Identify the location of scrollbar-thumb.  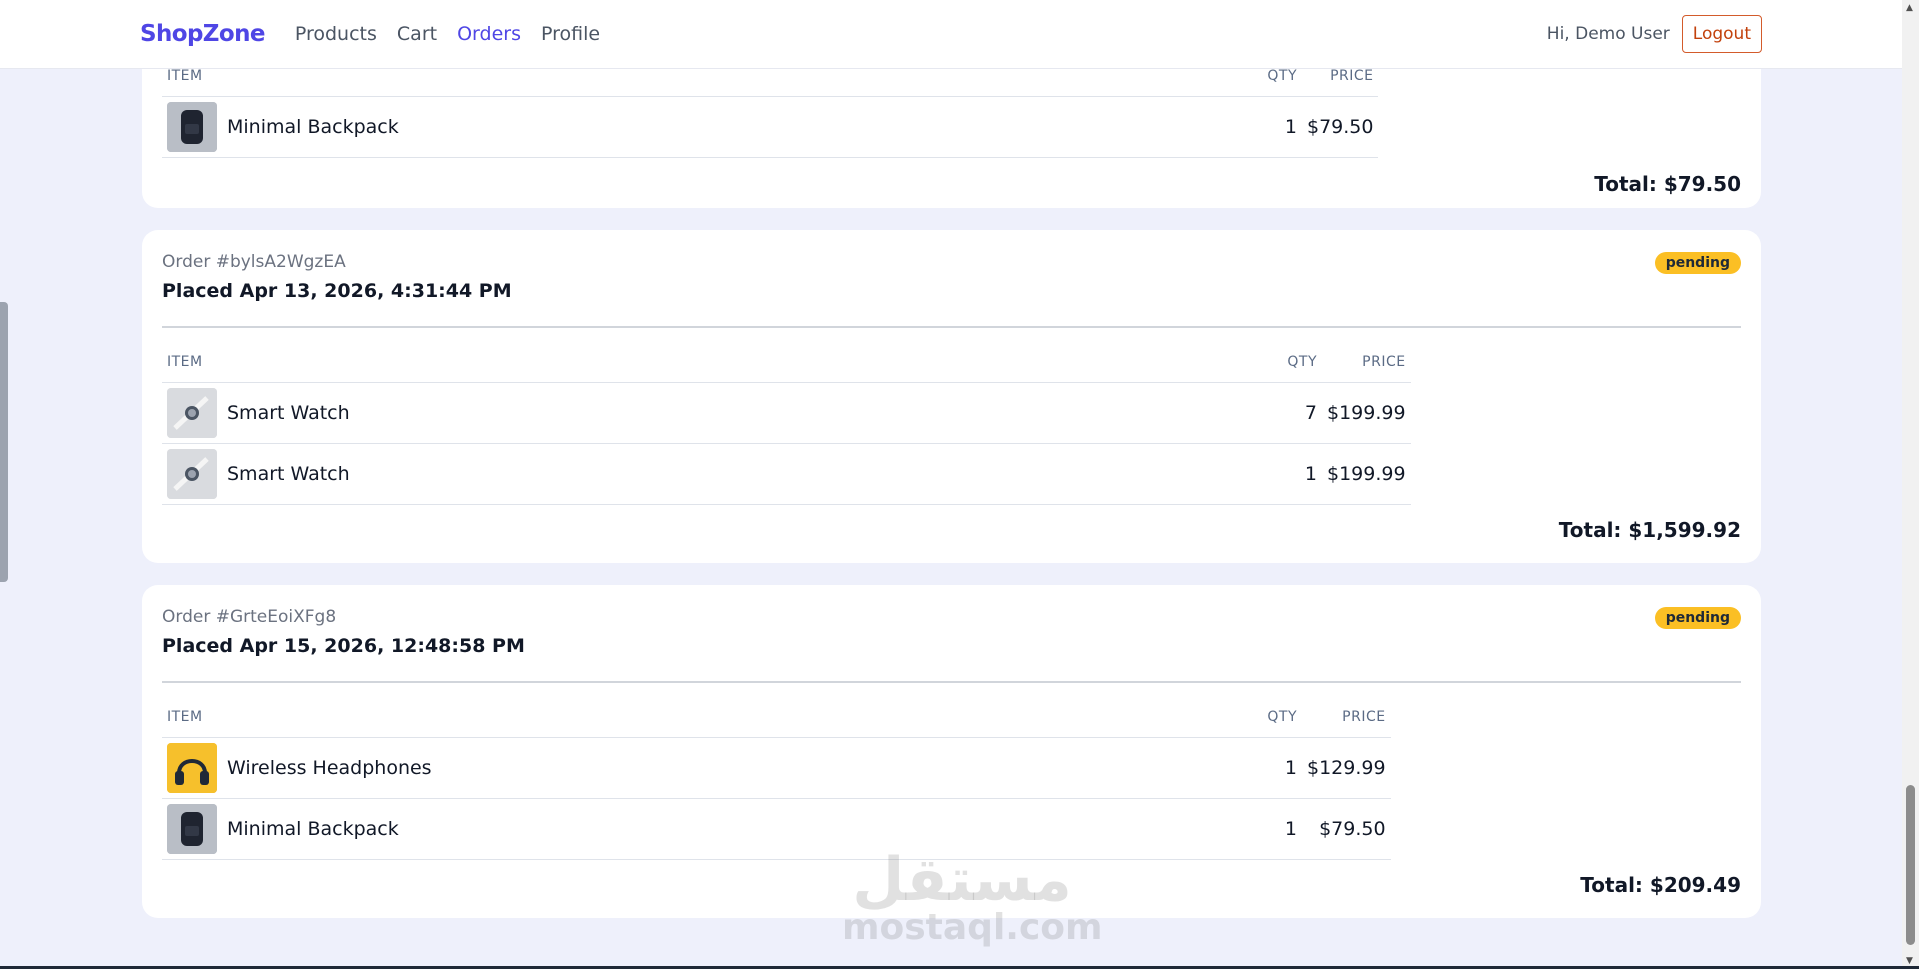
(1910, 865).